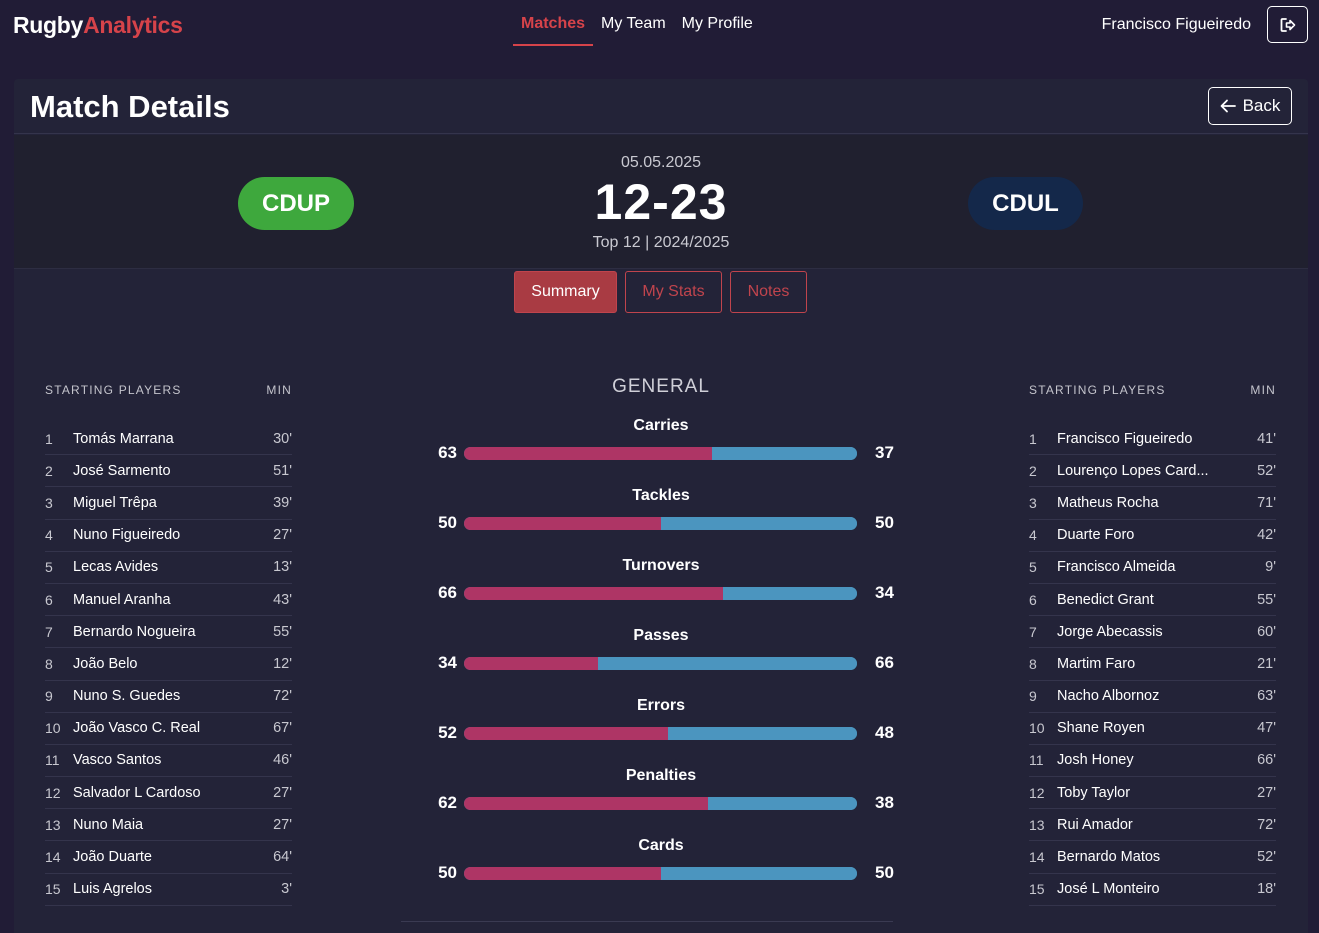 The image size is (1319, 933). Describe the element at coordinates (49, 502) in the screenshot. I see `player-number: 3` at that location.